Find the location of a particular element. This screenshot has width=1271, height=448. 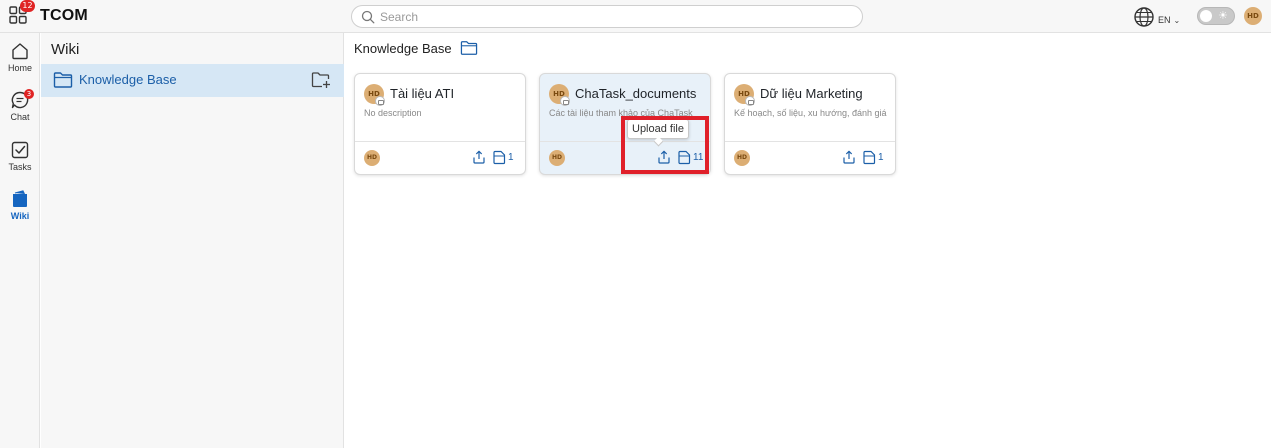

rail-label-wiki: Wiki is located at coordinates (20, 216).